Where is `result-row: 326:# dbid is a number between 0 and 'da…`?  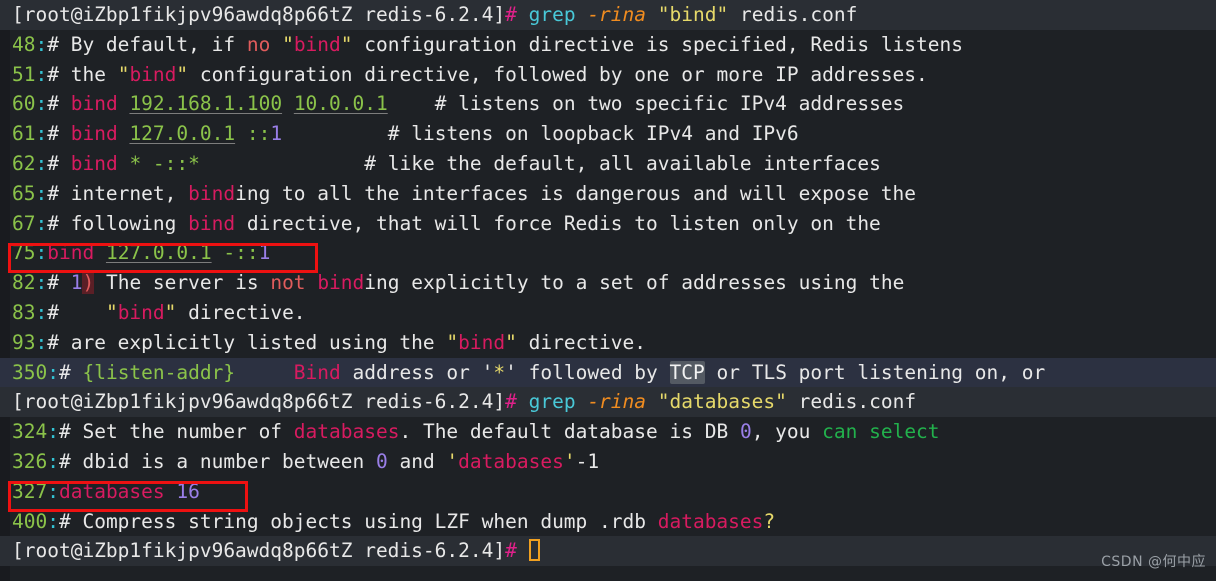 result-row: 326:# dbid is a number between 0 and 'da… is located at coordinates (306, 461).